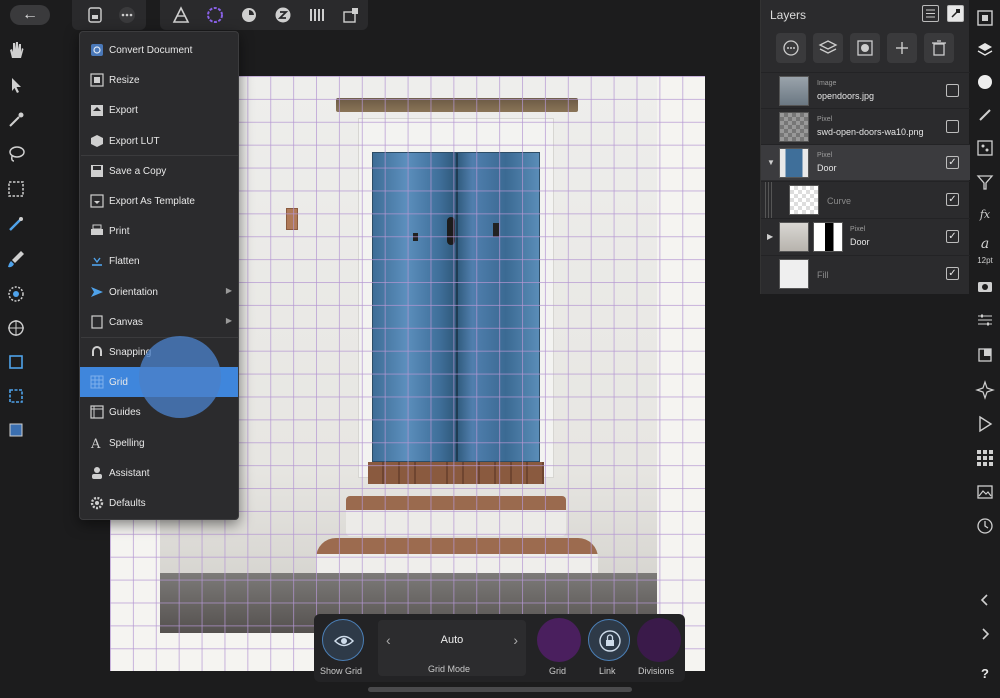  What do you see at coordinates (902, 48) in the screenshot?
I see `add-layer-button` at bounding box center [902, 48].